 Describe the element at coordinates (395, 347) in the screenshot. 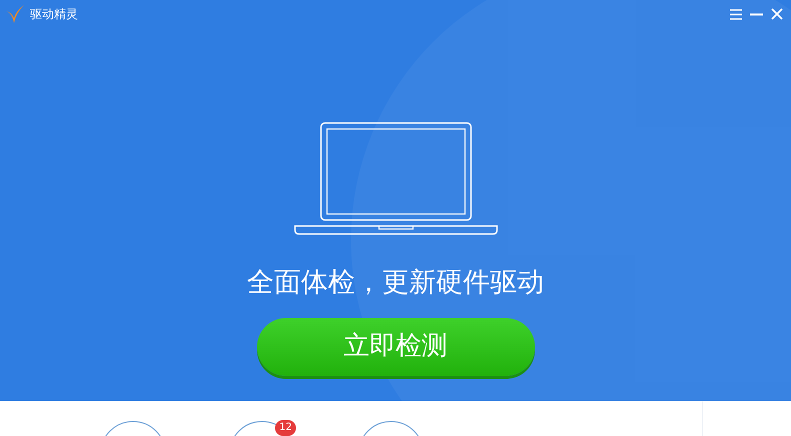

I see `scan-button: 立即检测` at that location.